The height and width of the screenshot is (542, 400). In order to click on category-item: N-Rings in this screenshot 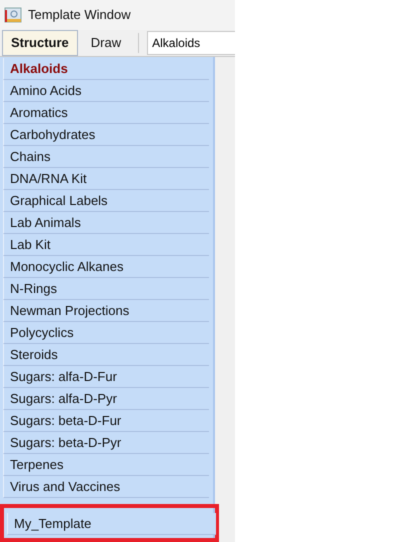, I will do `click(106, 289)`.